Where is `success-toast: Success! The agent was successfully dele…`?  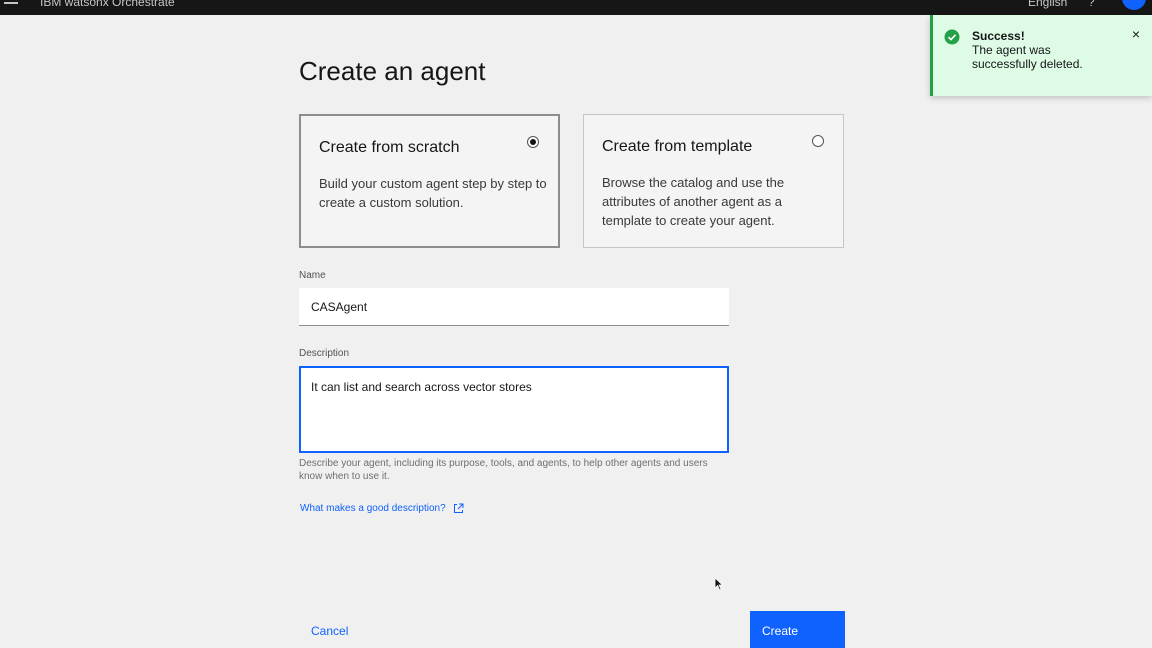 success-toast: Success! The agent was successfully dele… is located at coordinates (1041, 55).